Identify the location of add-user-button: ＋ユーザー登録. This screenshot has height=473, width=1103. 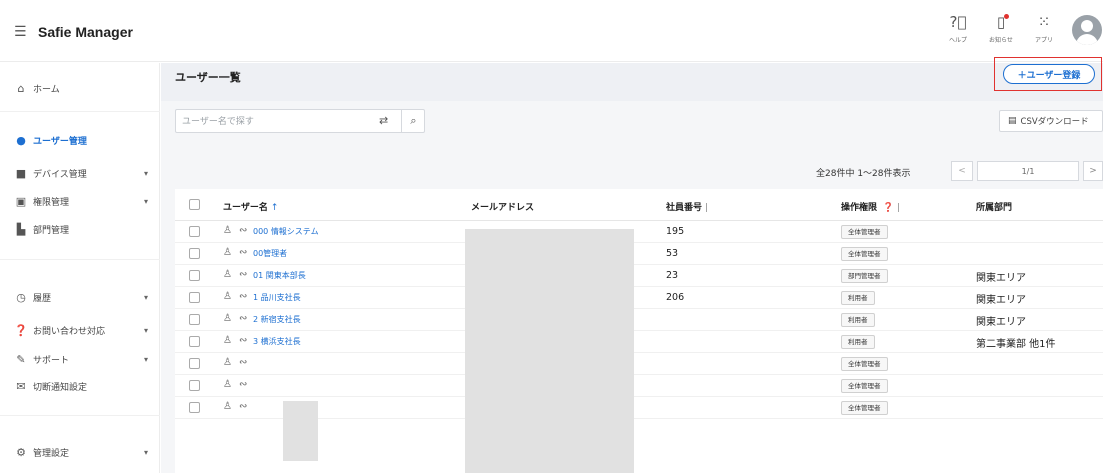
(1049, 74).